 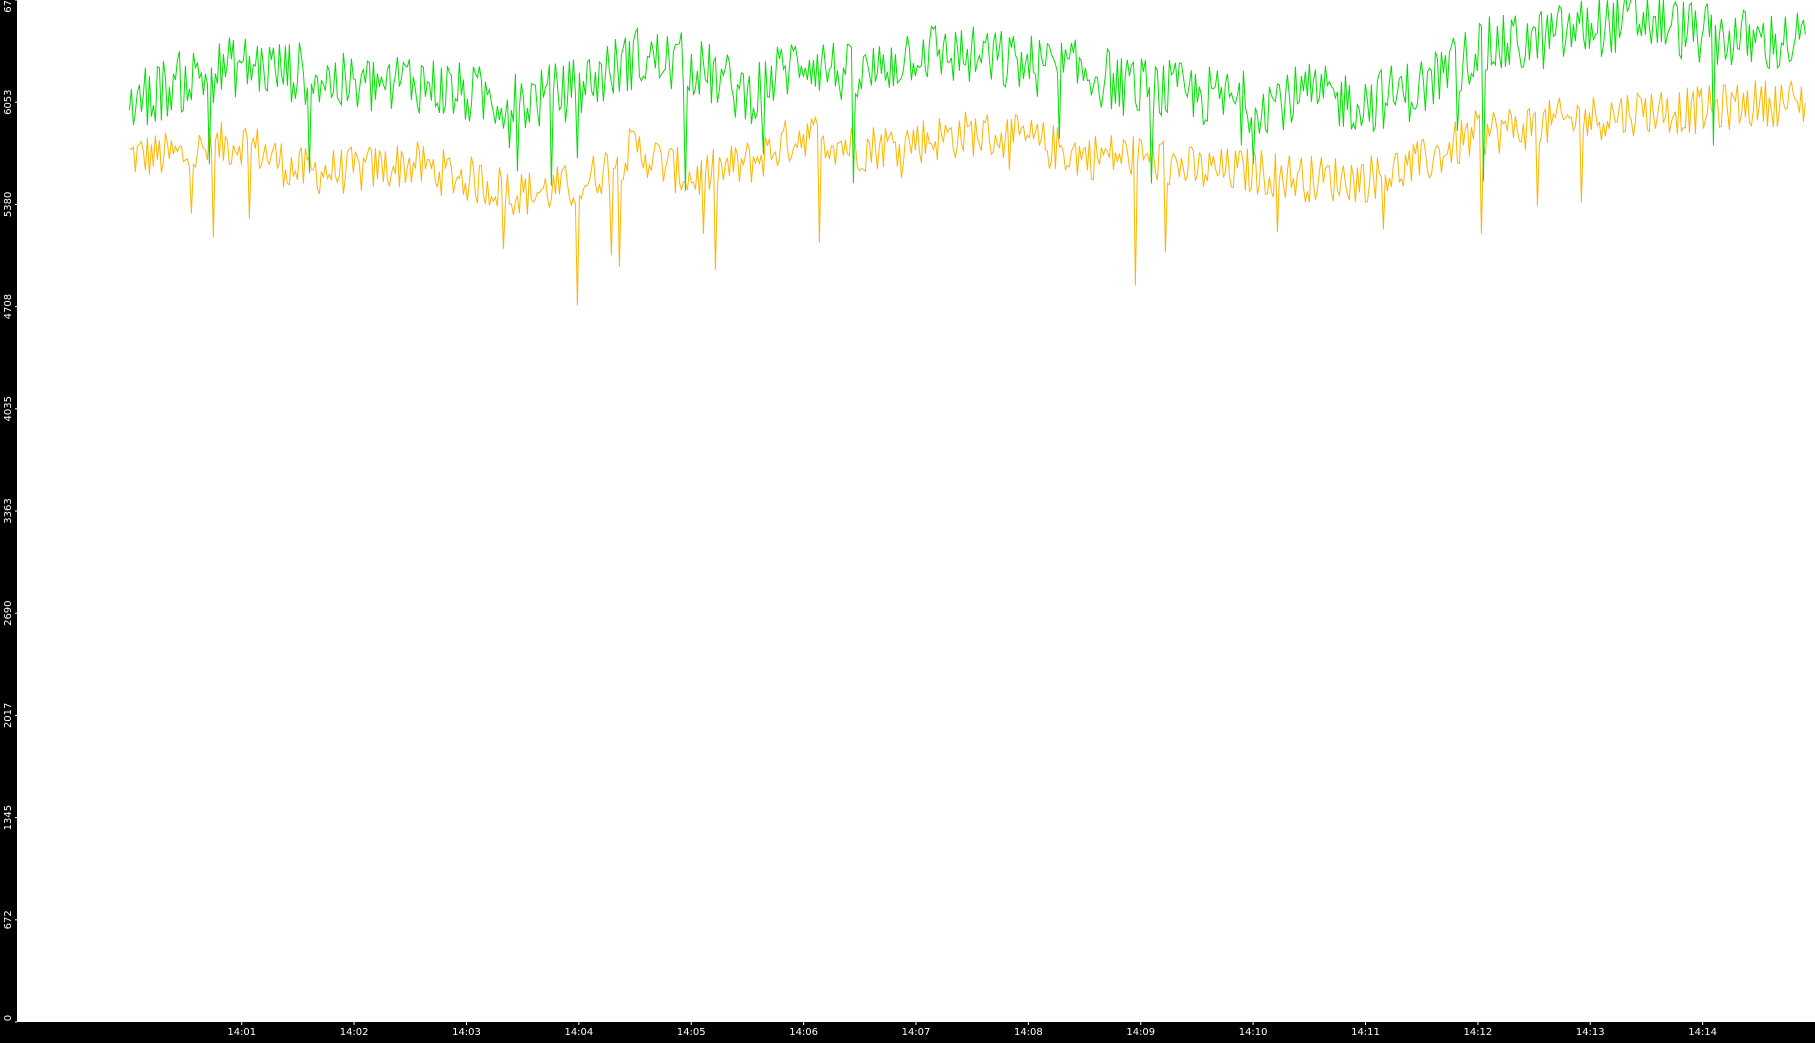 What do you see at coordinates (803, 1032) in the screenshot?
I see `x-tick-label: 14:06` at bounding box center [803, 1032].